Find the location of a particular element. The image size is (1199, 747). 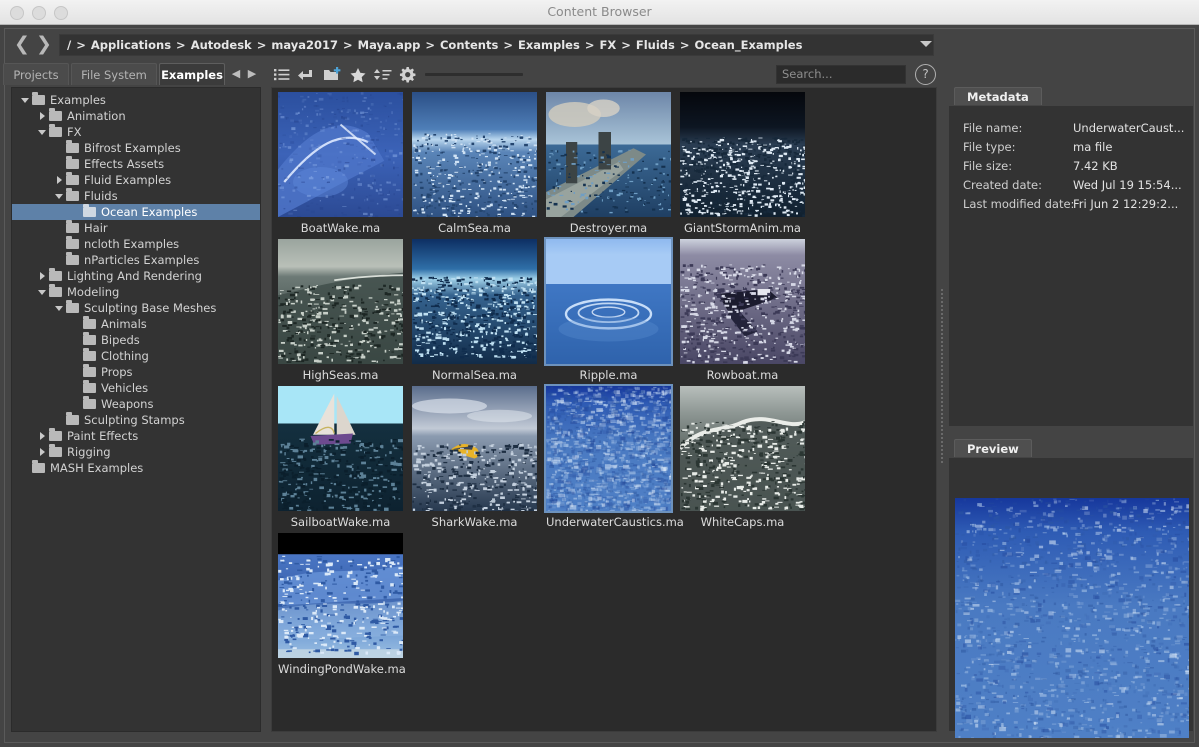

sort-icon is located at coordinates (383, 74).